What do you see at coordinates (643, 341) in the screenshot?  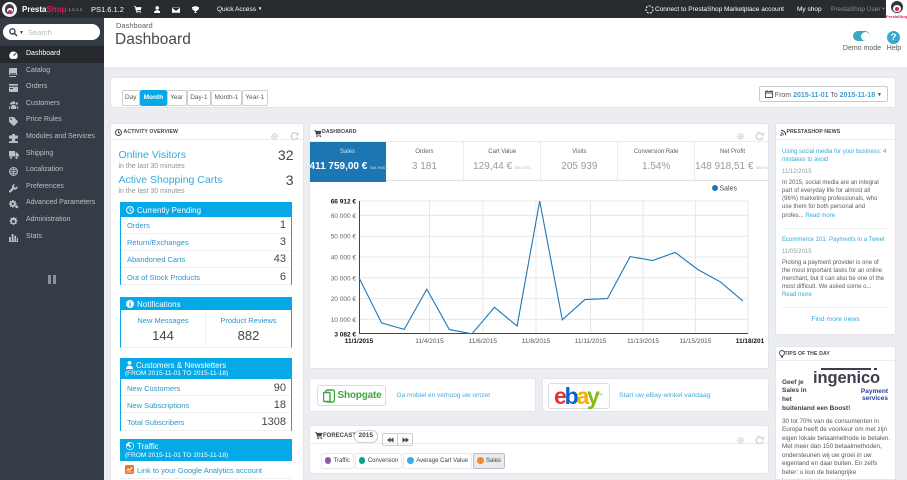 I see `svg-text: 11/13/2015` at bounding box center [643, 341].